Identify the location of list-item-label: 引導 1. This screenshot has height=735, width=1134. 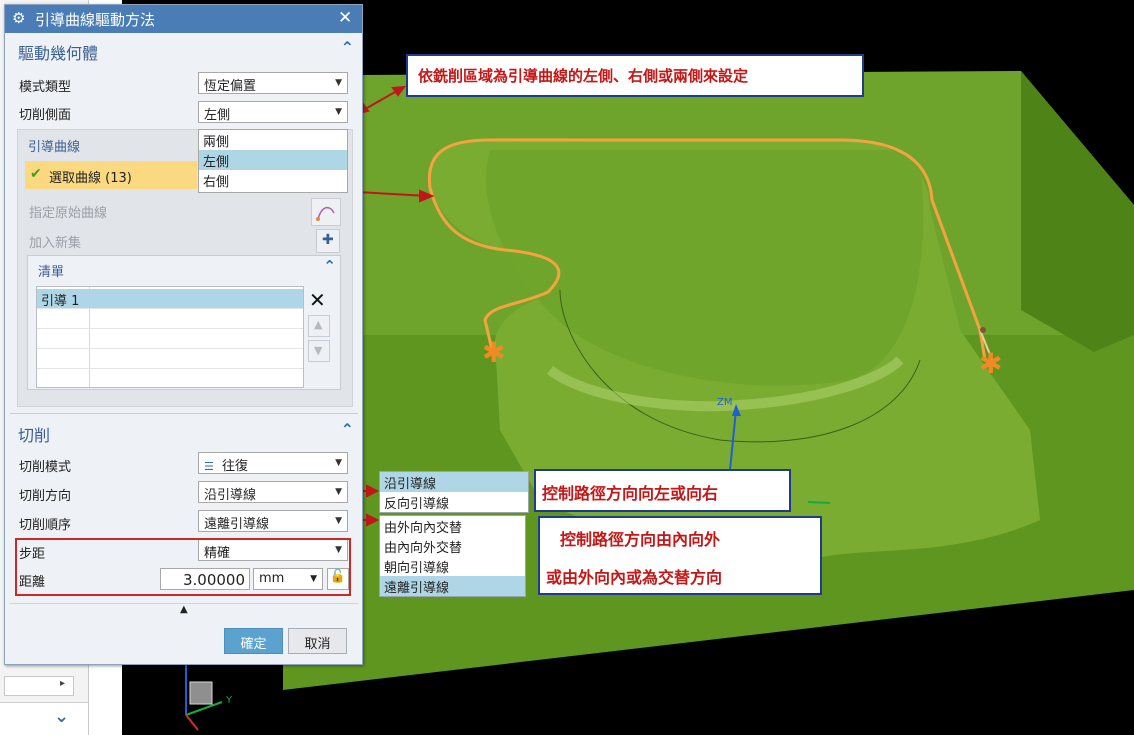
(60, 301).